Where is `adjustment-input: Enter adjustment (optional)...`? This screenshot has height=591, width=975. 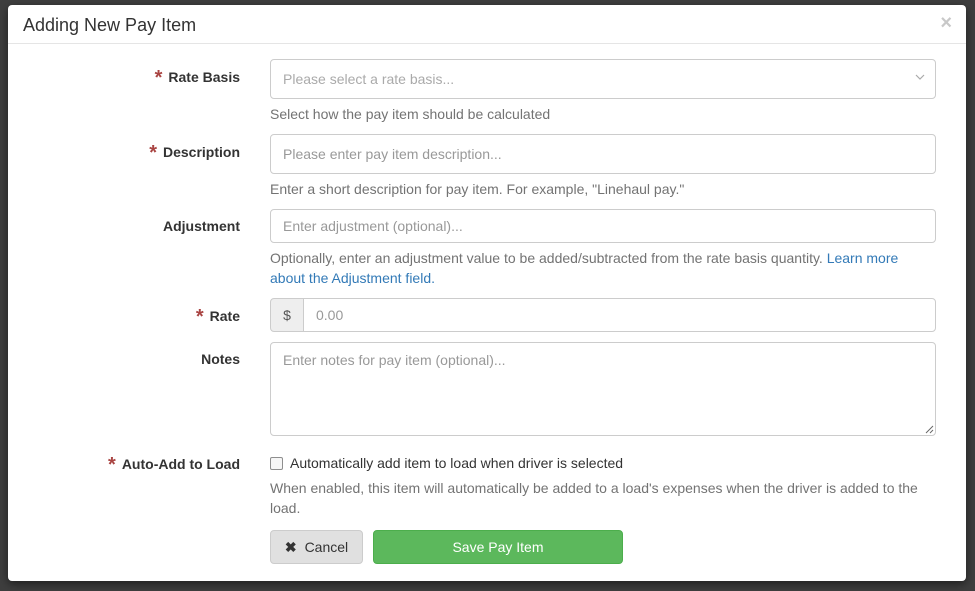
adjustment-input: Enter adjustment (optional)... is located at coordinates (603, 226).